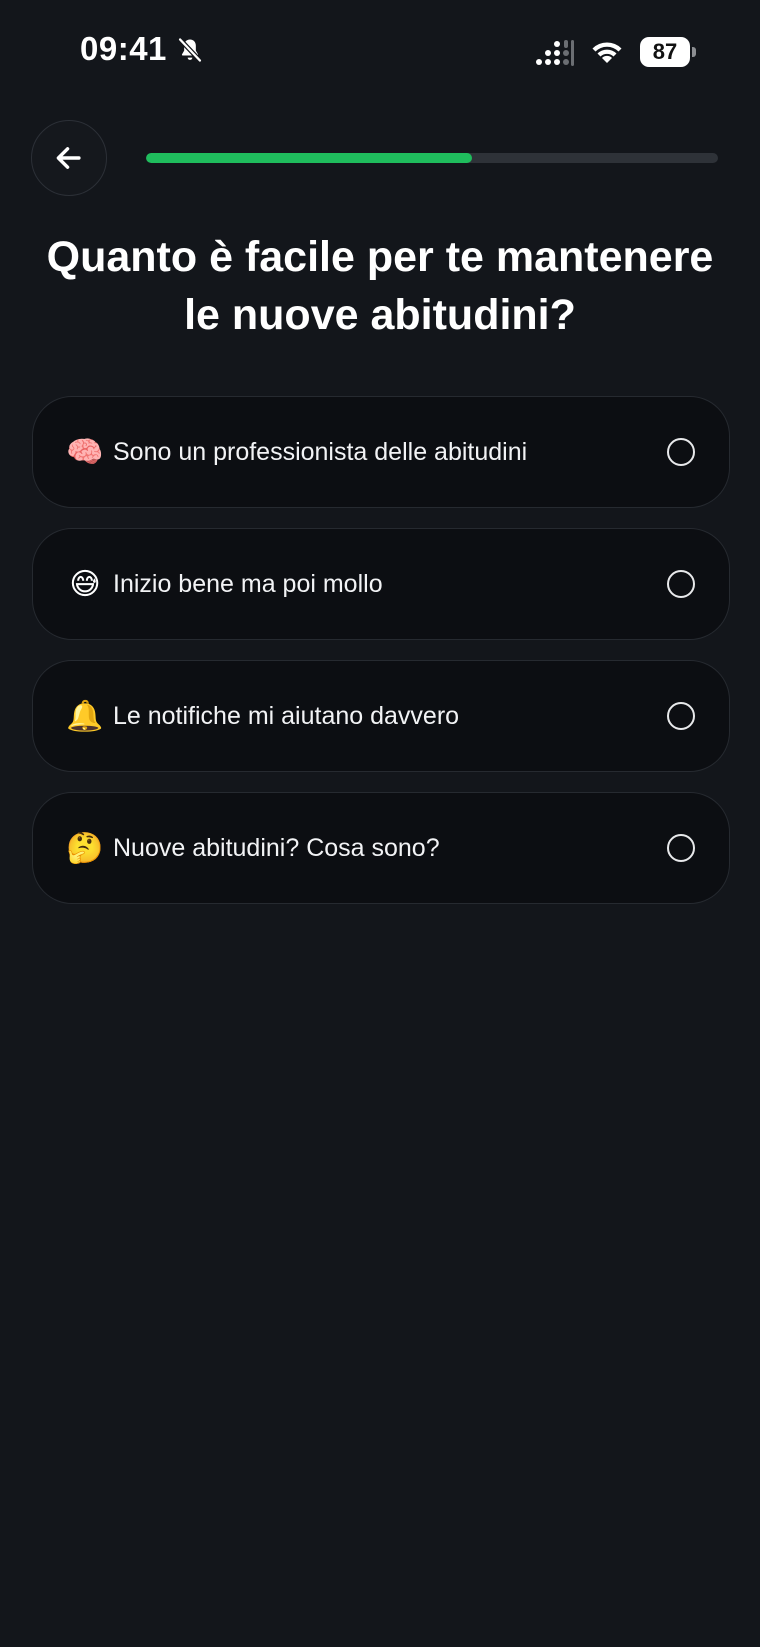  I want to click on arrow-left-icon, so click(68, 158).